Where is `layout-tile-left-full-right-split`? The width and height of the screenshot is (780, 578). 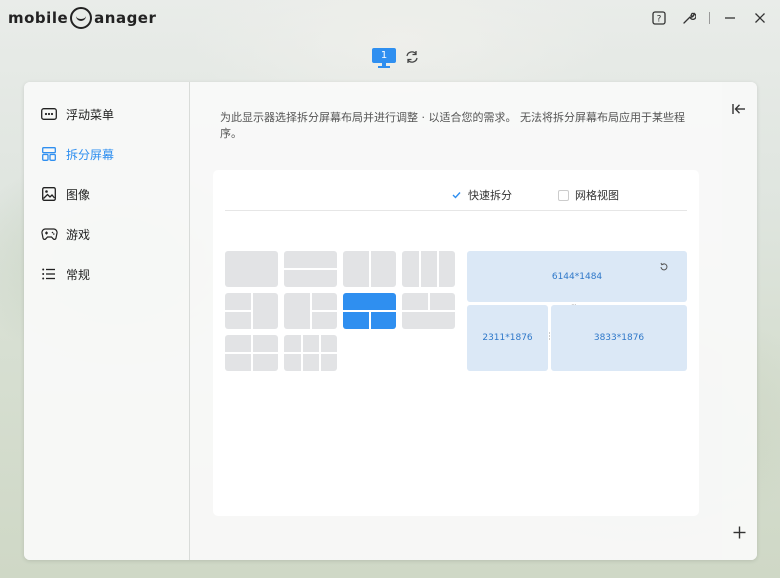
layout-tile-left-full-right-split is located at coordinates (310, 311).